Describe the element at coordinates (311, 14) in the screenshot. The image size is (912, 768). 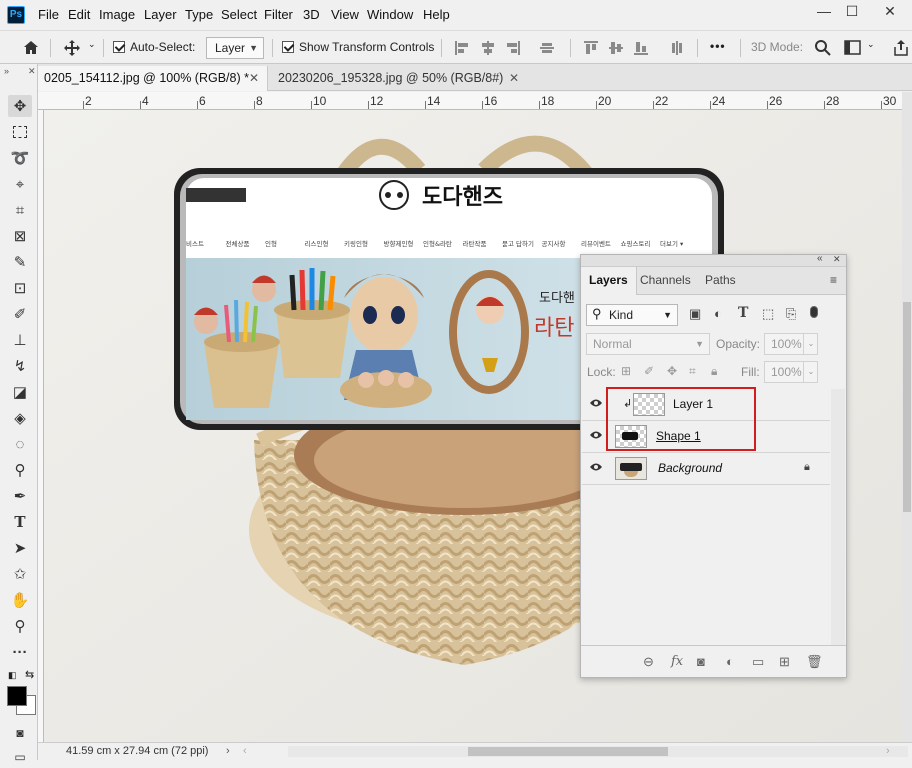
I see `menu-3d: 3D` at that location.